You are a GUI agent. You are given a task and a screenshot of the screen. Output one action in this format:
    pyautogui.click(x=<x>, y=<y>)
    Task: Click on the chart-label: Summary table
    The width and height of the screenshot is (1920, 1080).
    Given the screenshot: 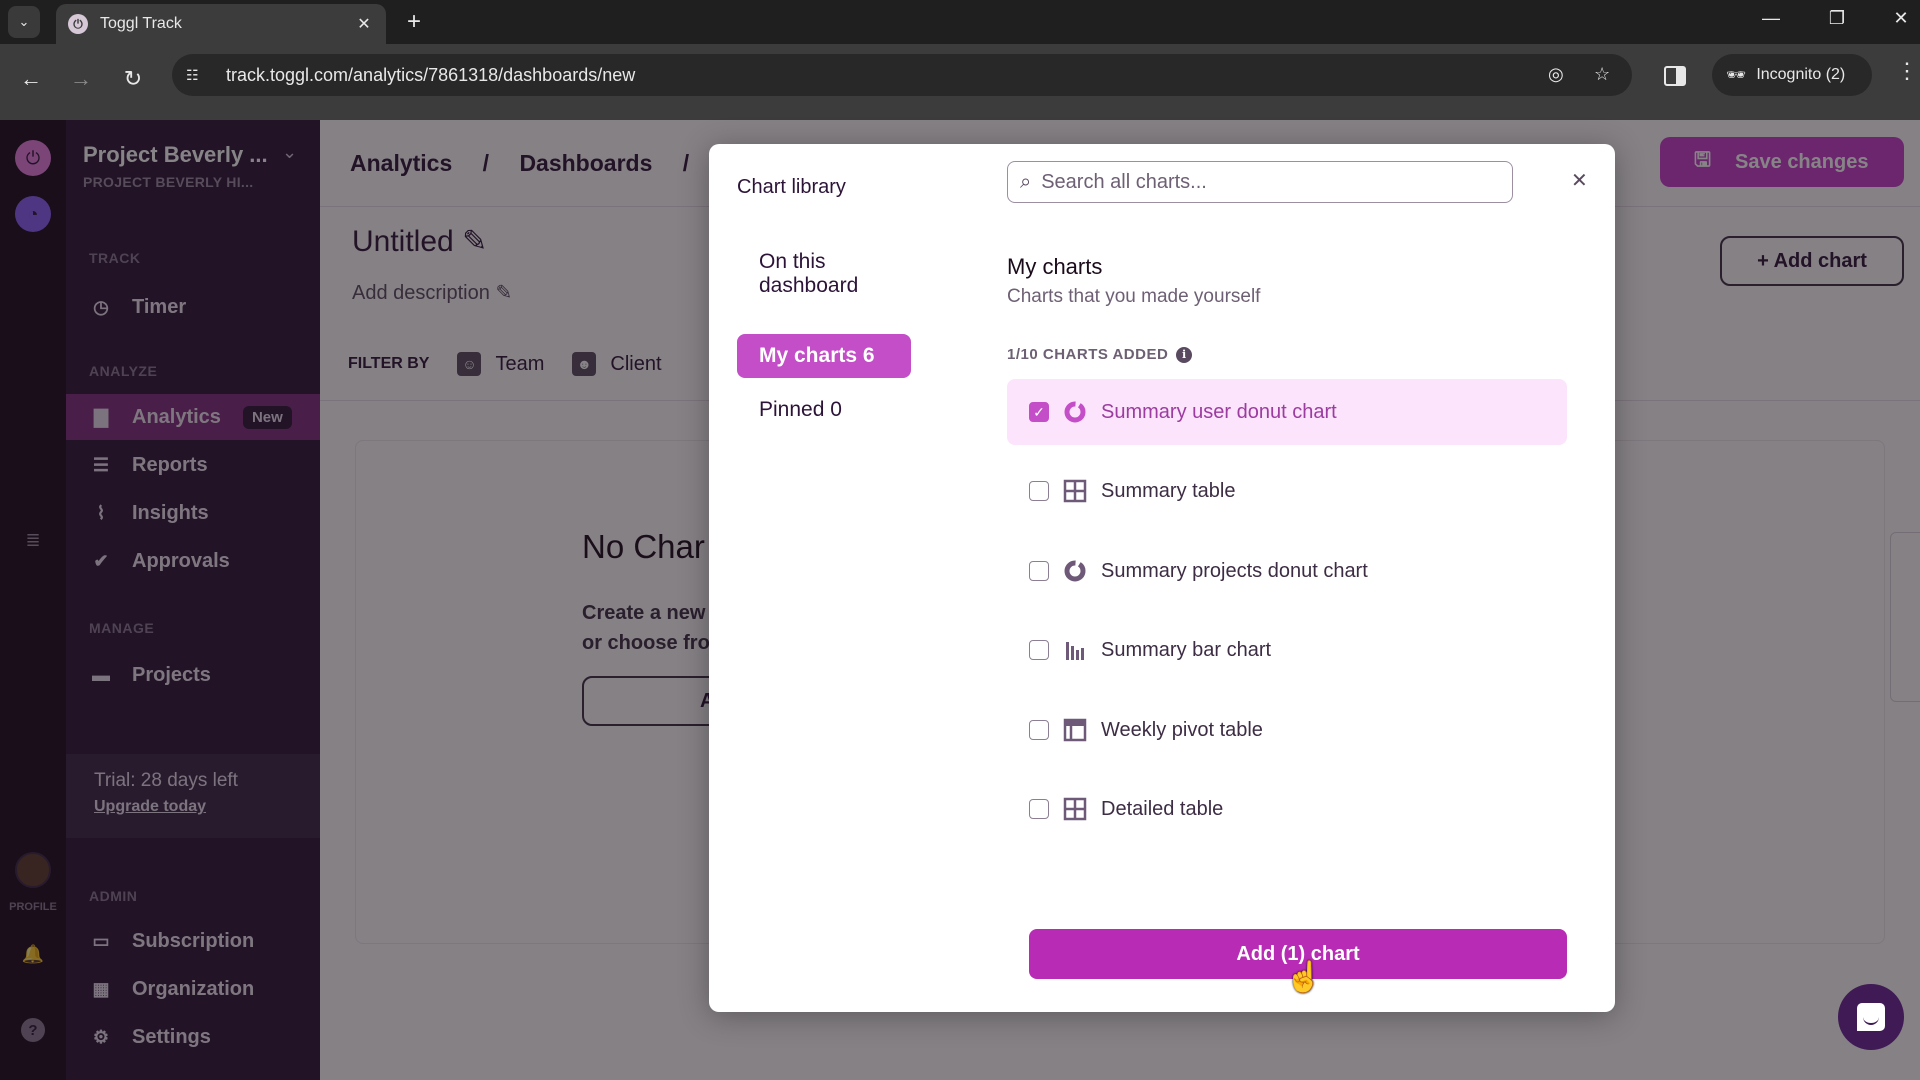 What is the action you would take?
    pyautogui.click(x=1168, y=490)
    